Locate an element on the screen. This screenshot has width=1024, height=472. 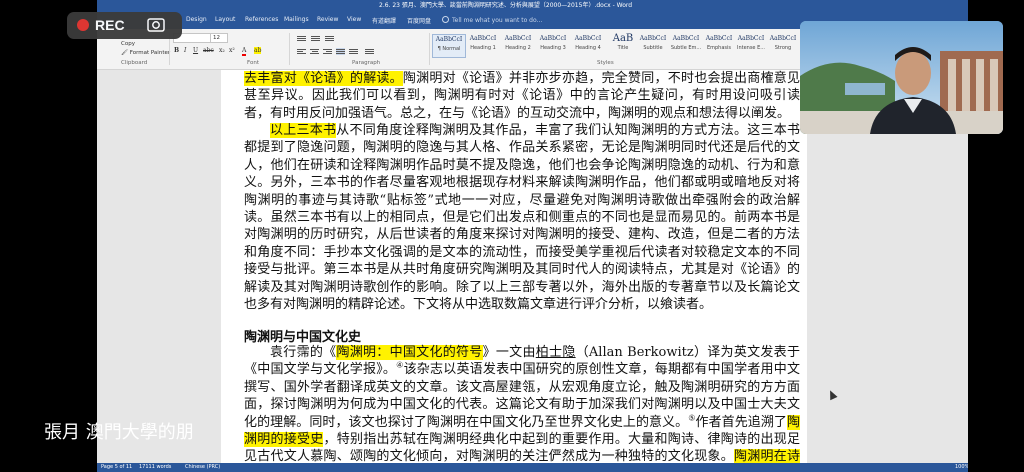
tab-baidu-netdisk: 百度网盘 is located at coordinates (419, 20).